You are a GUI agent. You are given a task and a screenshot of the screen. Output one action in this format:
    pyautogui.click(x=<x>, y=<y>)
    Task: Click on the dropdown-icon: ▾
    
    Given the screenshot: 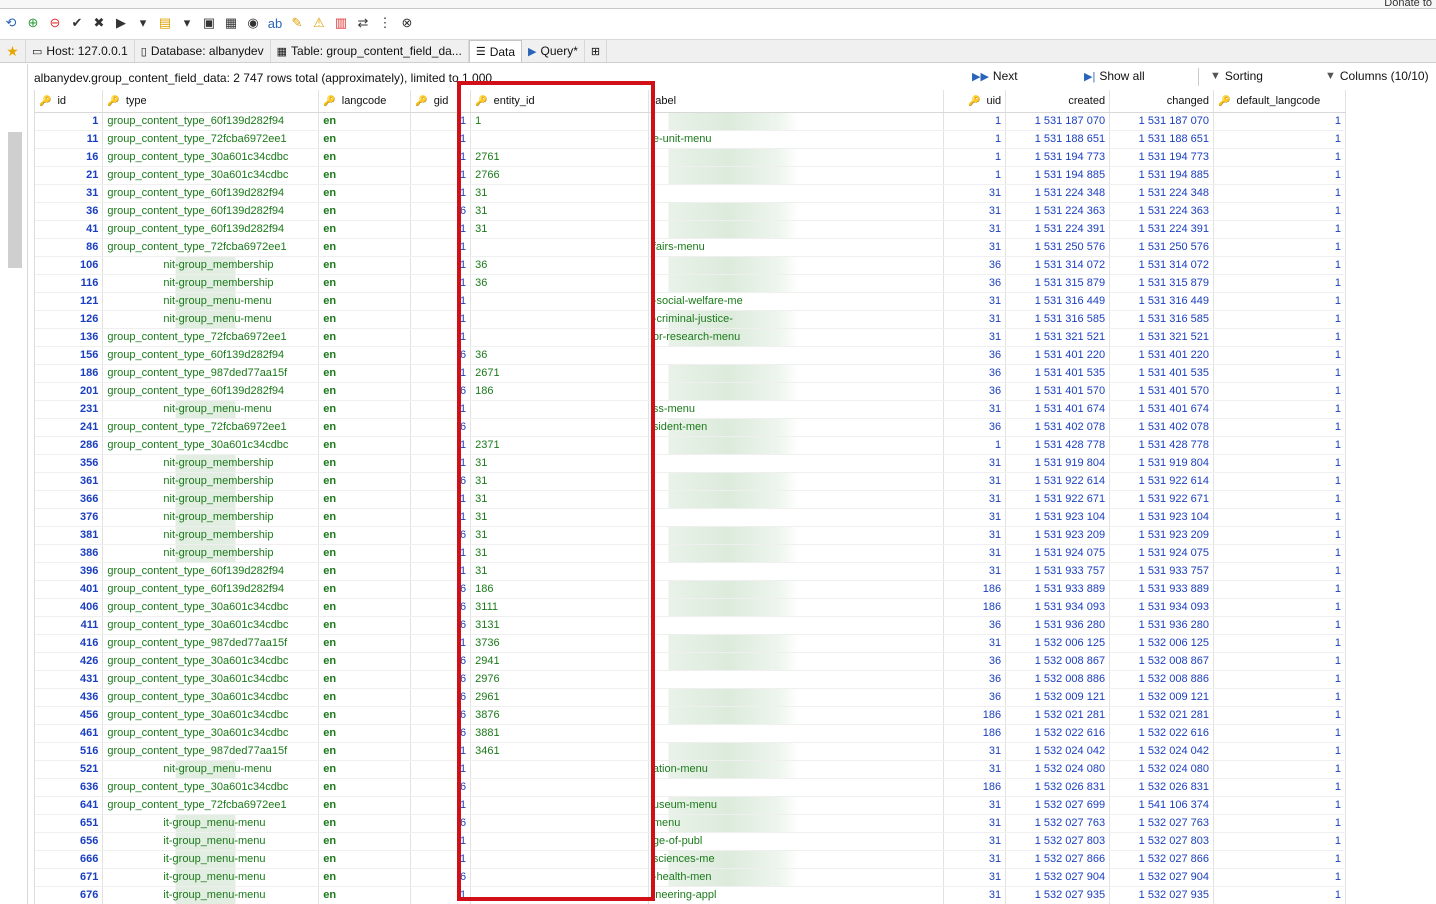 What is the action you would take?
    pyautogui.click(x=143, y=23)
    